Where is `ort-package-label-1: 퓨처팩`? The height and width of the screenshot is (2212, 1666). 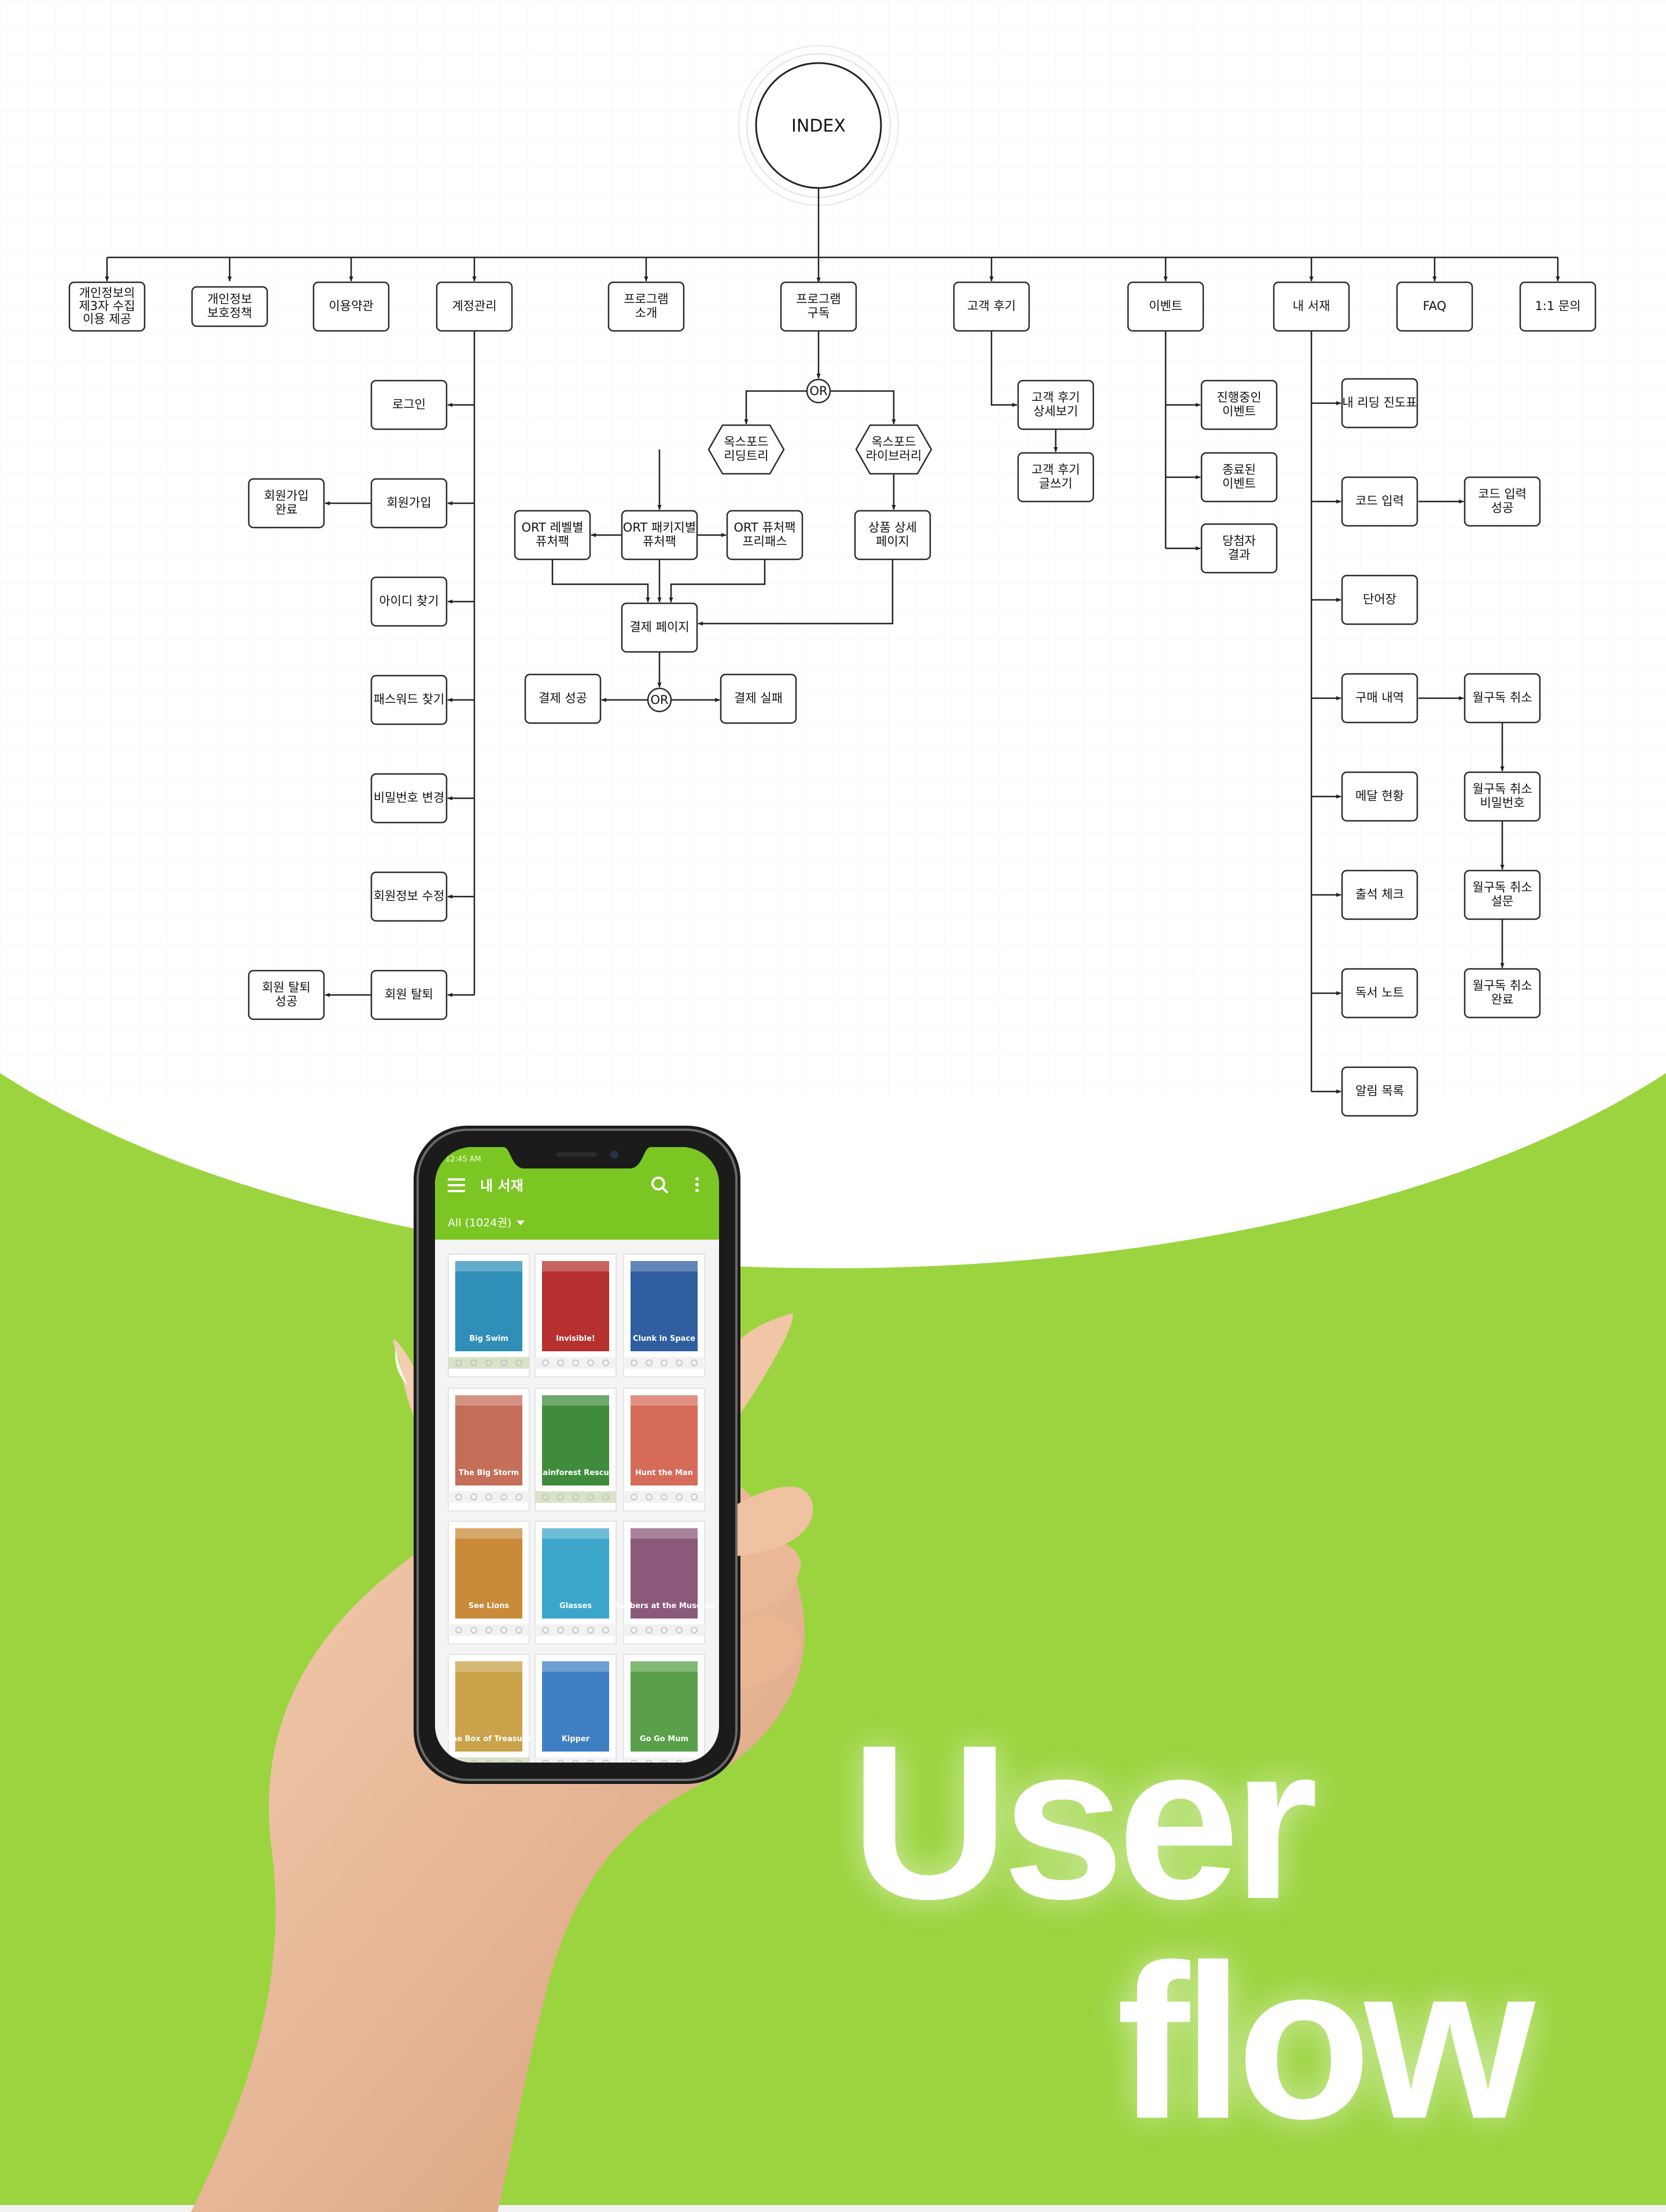
ort-package-label-1: 퓨처팩 is located at coordinates (660, 541).